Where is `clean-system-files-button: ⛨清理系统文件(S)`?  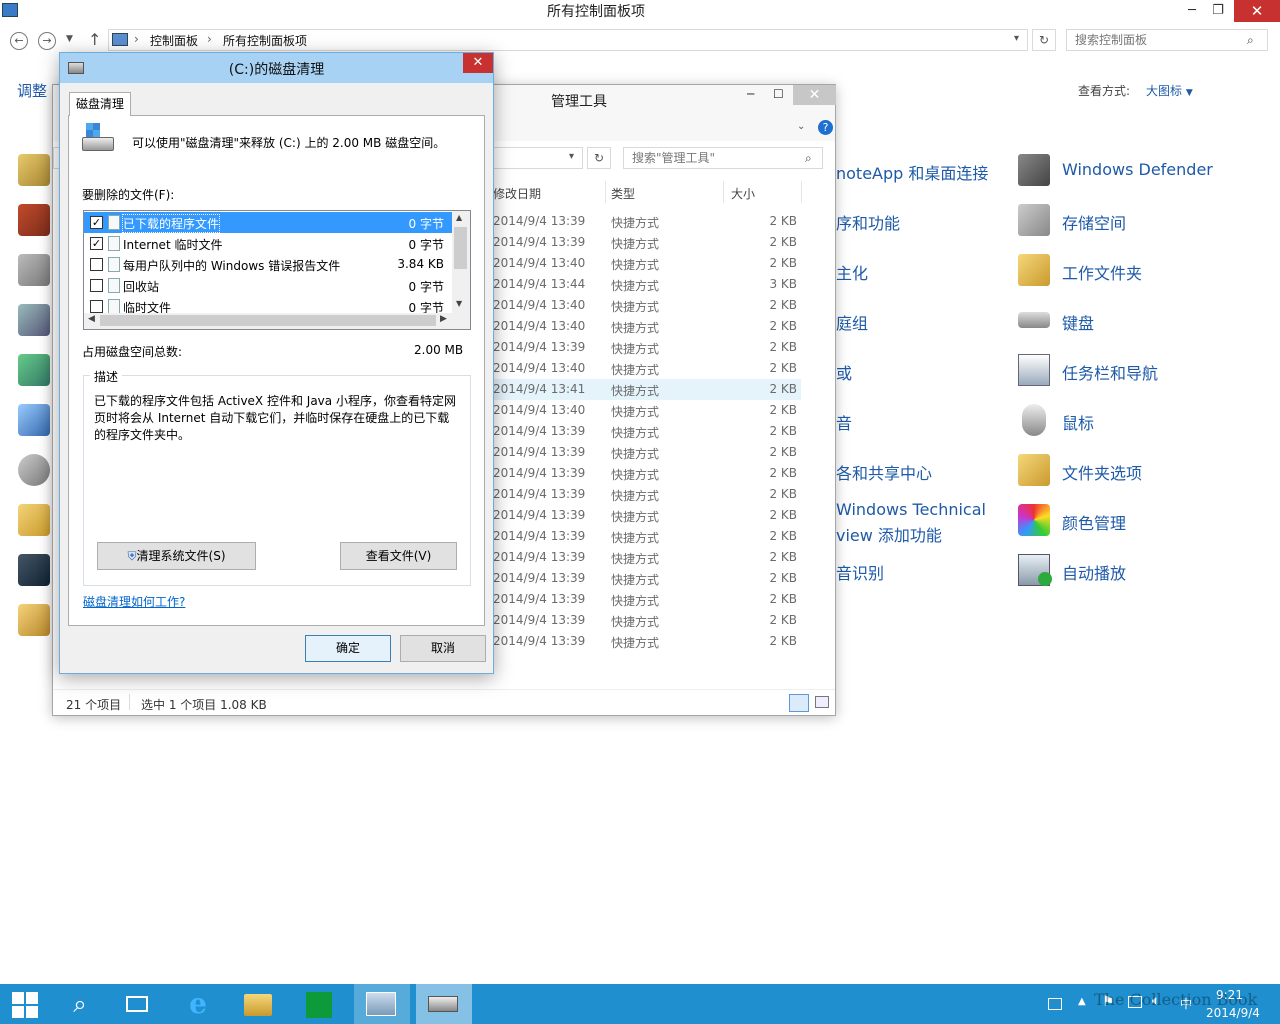
clean-system-files-button: ⛨清理系统文件(S) is located at coordinates (176, 556).